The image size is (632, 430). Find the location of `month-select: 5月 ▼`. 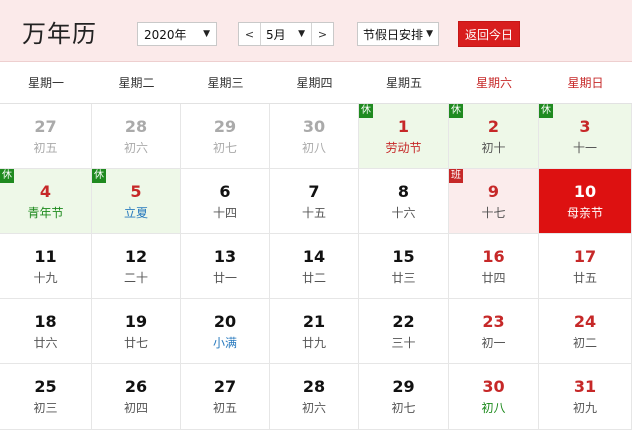

month-select: 5月 ▼ is located at coordinates (286, 34).